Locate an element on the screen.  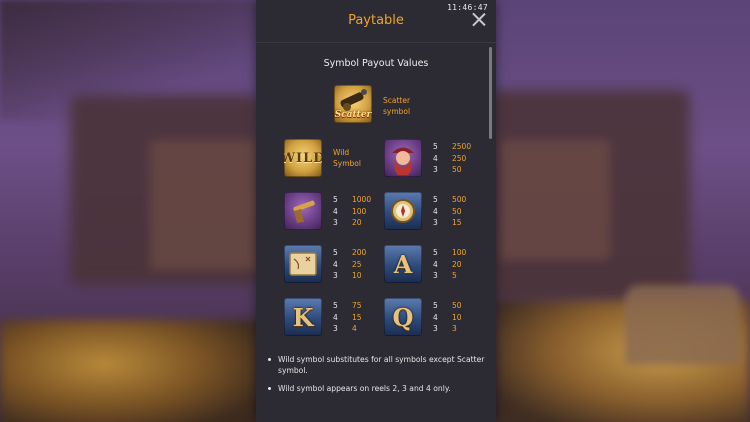
payout-row: 3 20 is located at coordinates (347, 222).